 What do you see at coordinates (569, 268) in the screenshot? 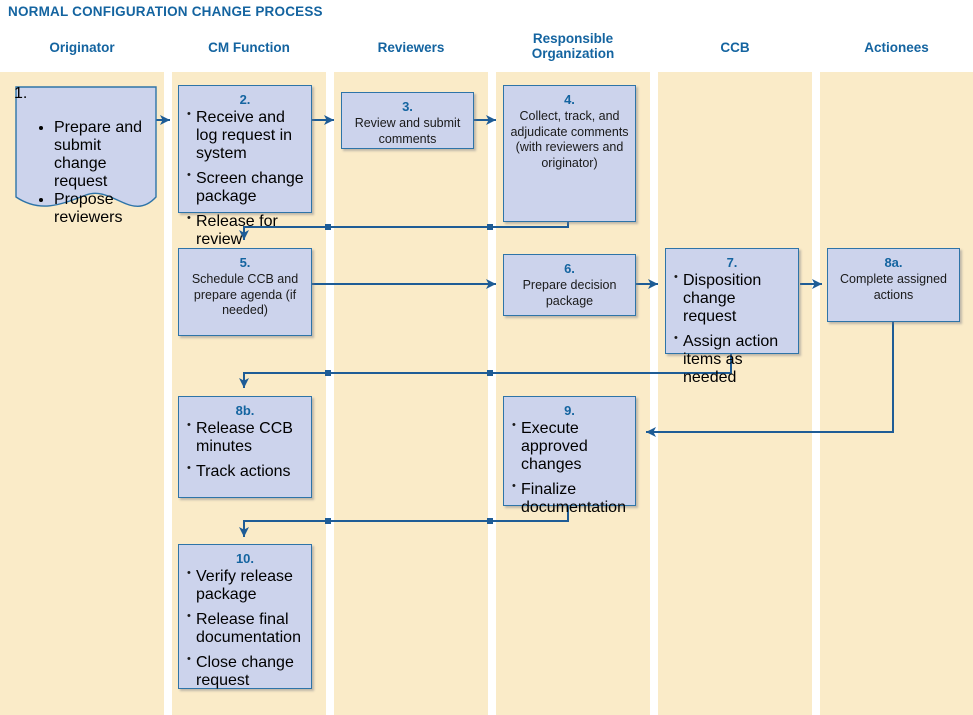
I see `process-node-6-number: 6.` at bounding box center [569, 268].